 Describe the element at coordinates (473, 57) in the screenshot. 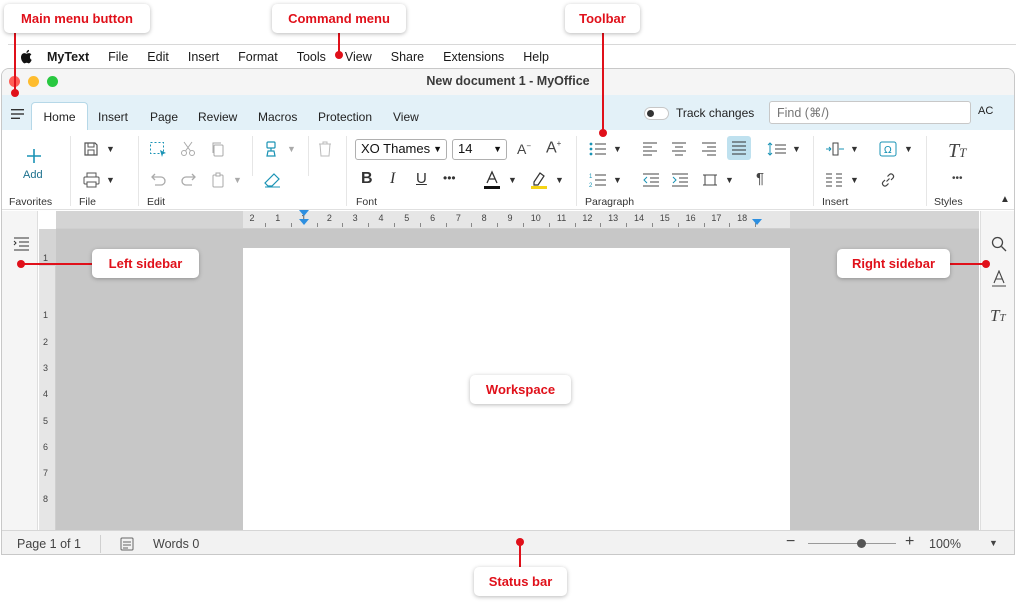

I see `menu-extensions: Extensions` at that location.